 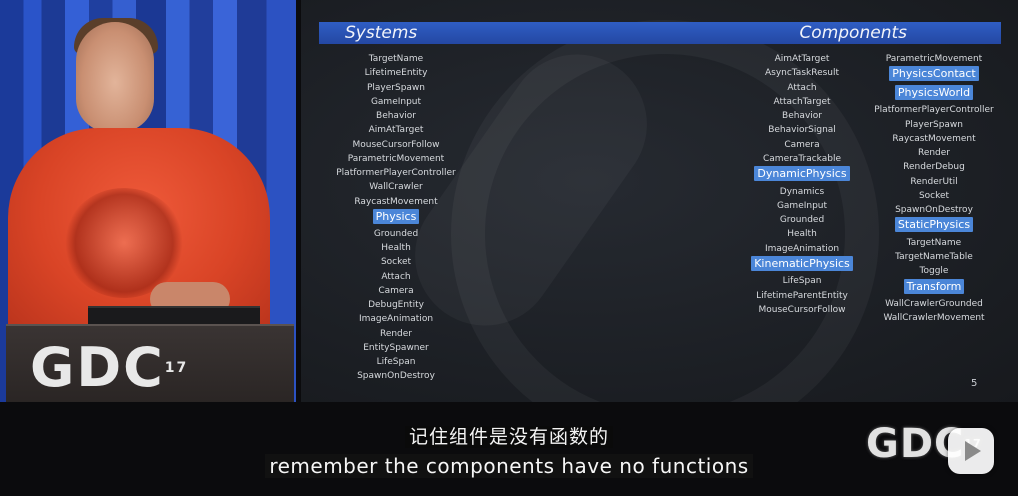 I want to click on speaker-head, so click(x=115, y=77).